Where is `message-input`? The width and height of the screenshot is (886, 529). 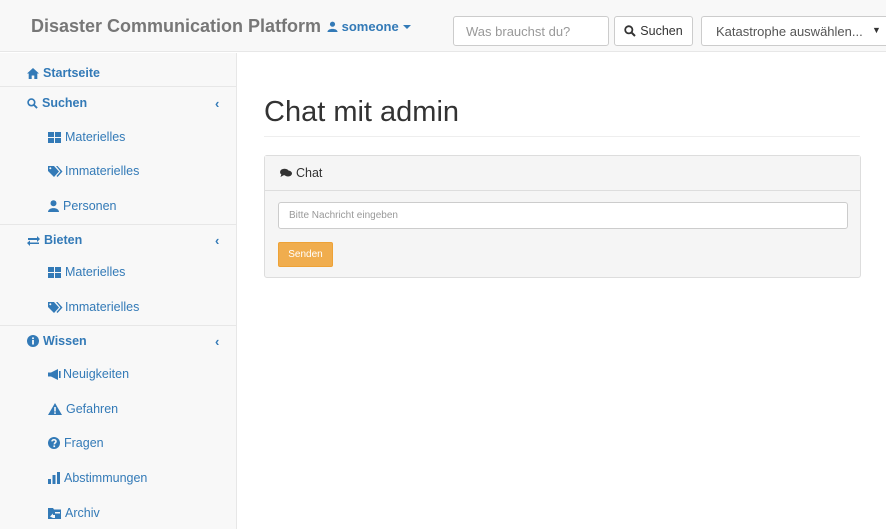 message-input is located at coordinates (563, 215).